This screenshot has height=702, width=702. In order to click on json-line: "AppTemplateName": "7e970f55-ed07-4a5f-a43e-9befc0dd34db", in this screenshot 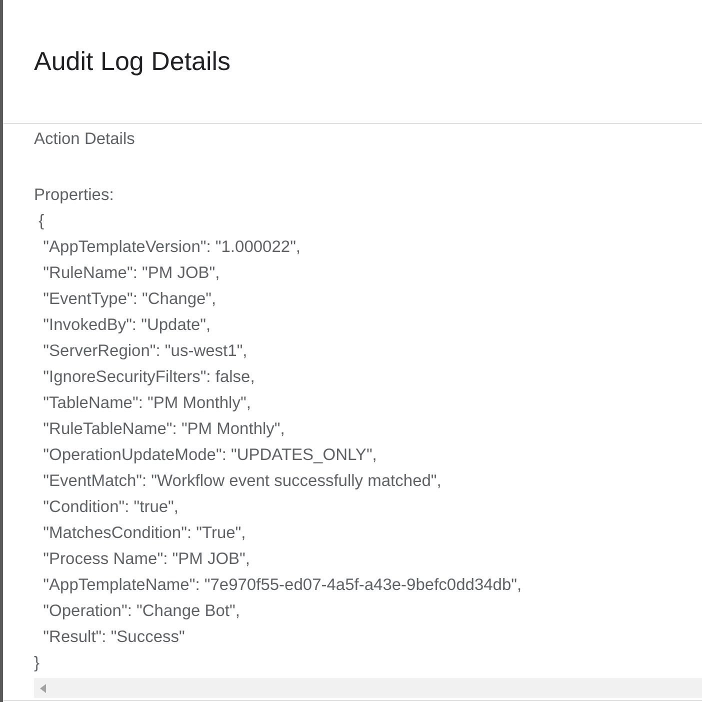, I will do `click(282, 585)`.